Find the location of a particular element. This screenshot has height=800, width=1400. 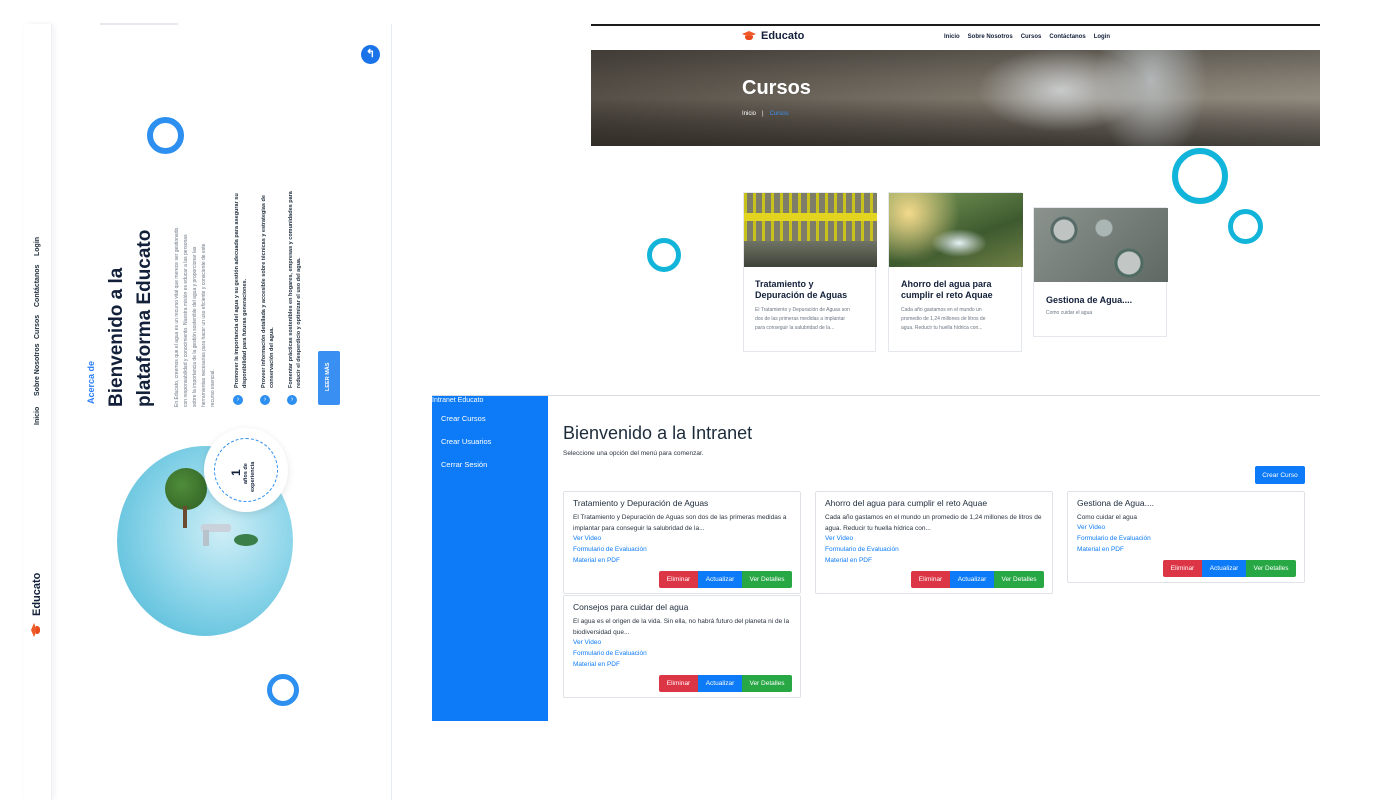

course-image-water-treatment is located at coordinates (810, 230).